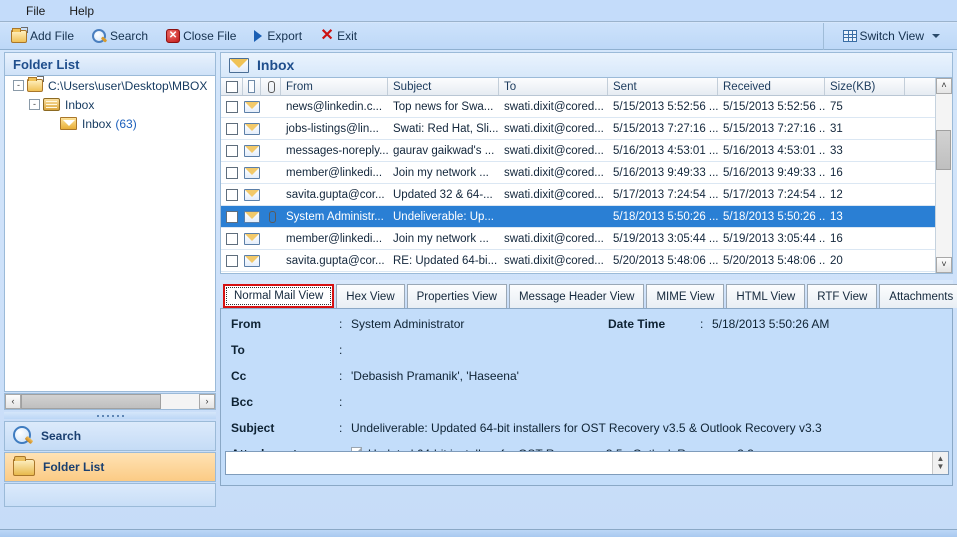 This screenshot has width=957, height=537. Describe the element at coordinates (126, 123) in the screenshot. I see `tree-count-inbox: (63)` at that location.